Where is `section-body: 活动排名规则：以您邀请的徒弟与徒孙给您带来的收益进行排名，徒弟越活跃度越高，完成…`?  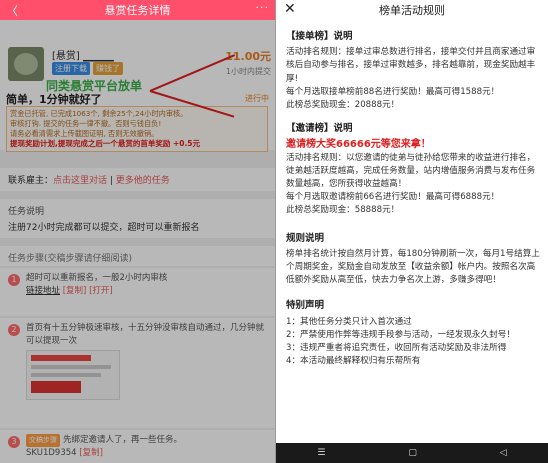
section-body: 活动排名规则：以您邀请的徒弟与徒孙给您带来的收益进行排名，徒弟越活跃度越高，完成… is located at coordinates (411, 171).